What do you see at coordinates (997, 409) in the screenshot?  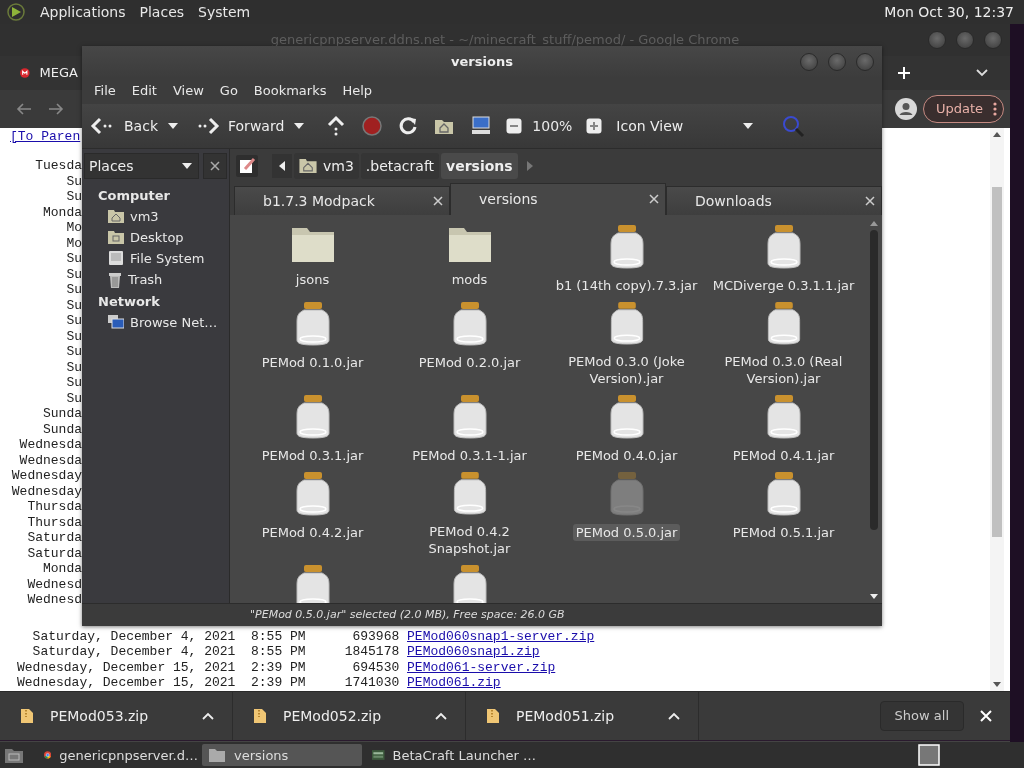 I see `scrollbar` at bounding box center [997, 409].